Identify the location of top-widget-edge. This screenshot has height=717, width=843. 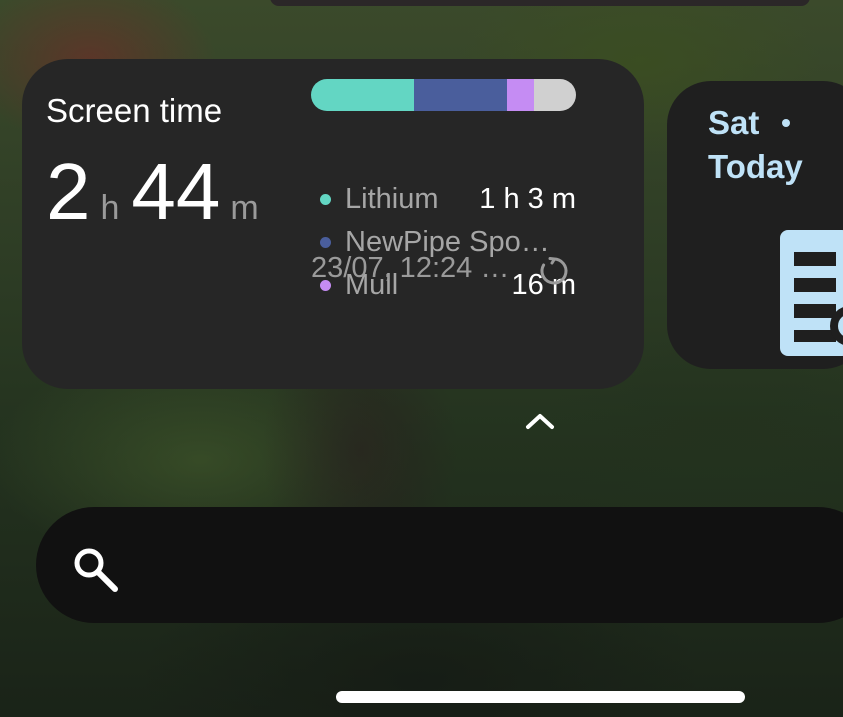
(540, 3).